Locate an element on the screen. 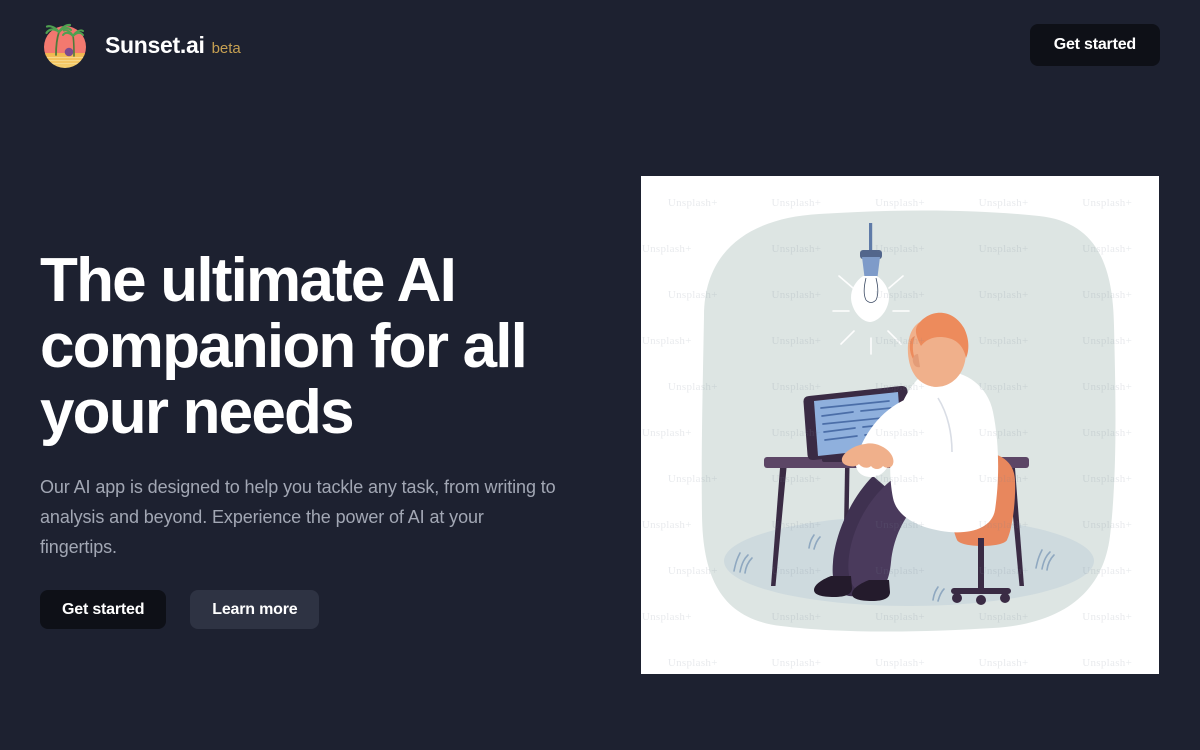  hero-learn-more-button: Learn more is located at coordinates (255, 609).